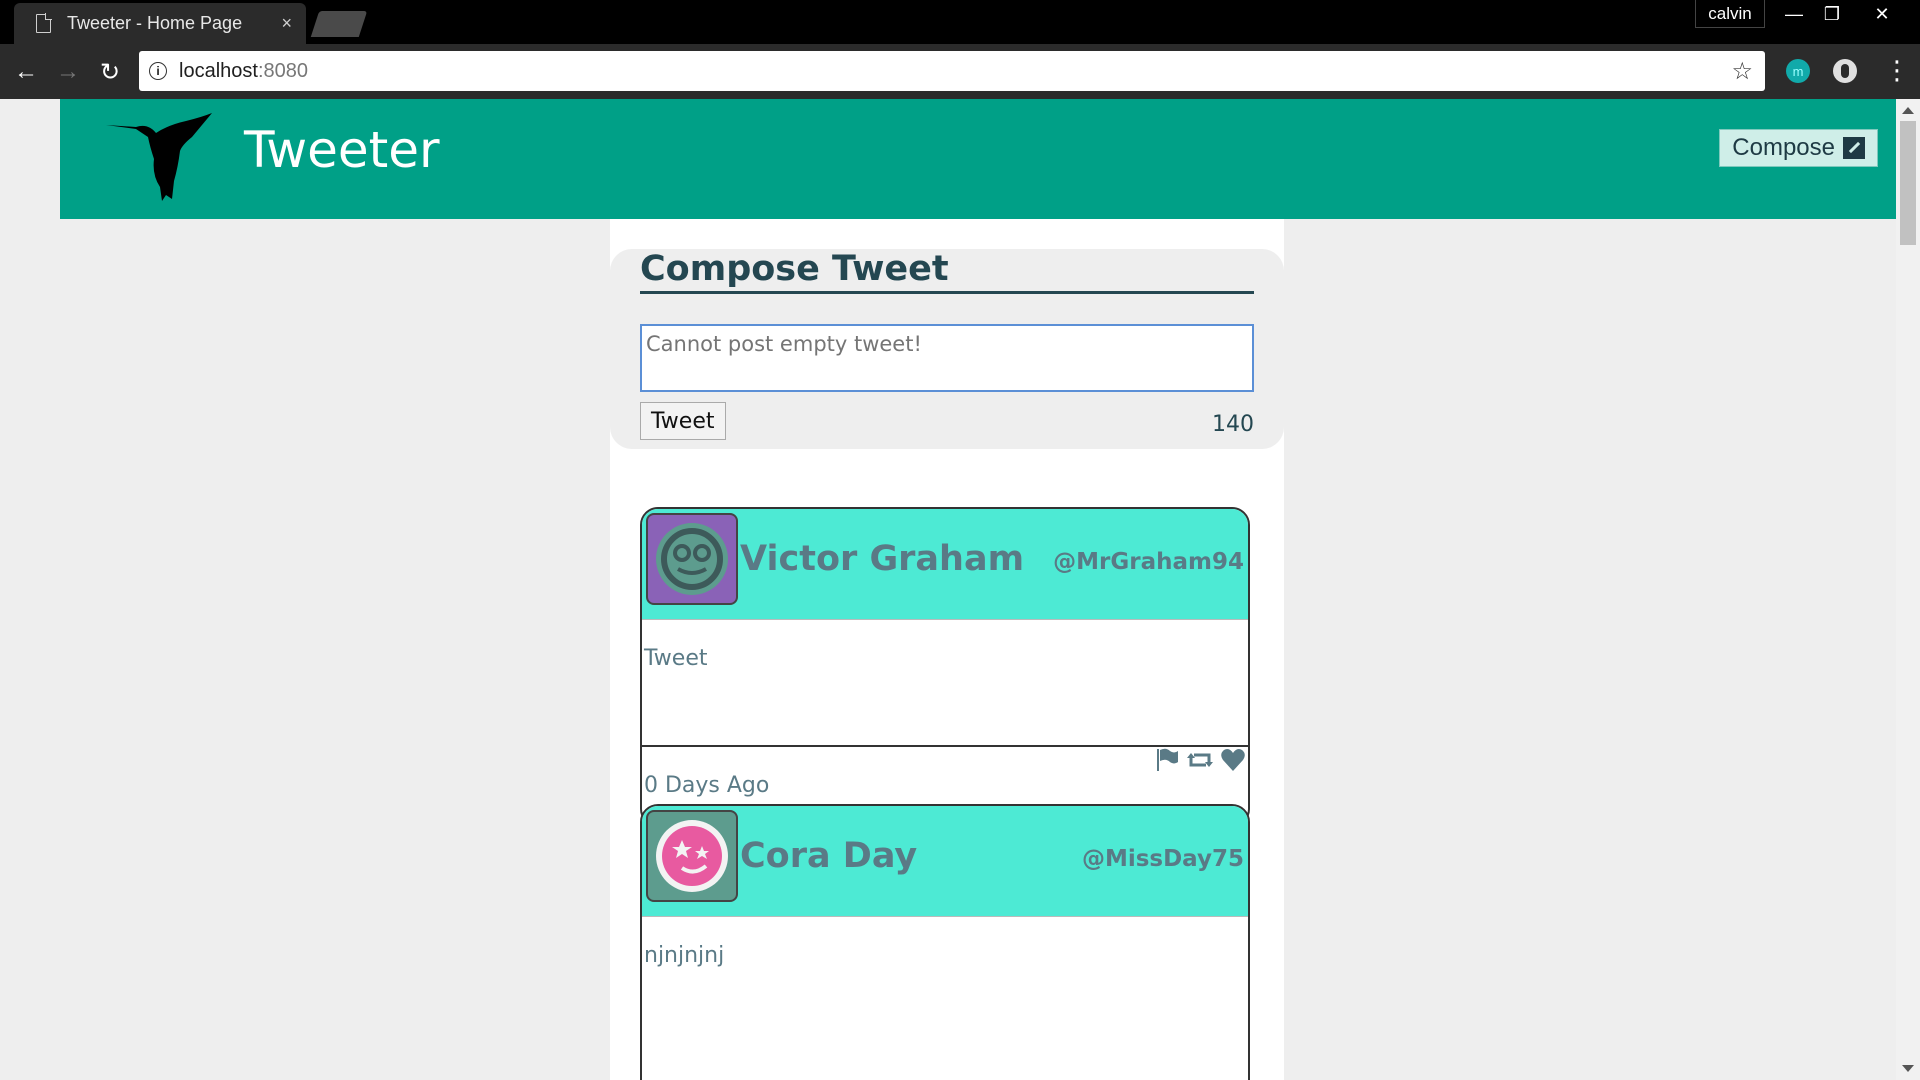 The height and width of the screenshot is (1080, 1920). I want to click on tweet-card: Cora Day @MissDay75 njnjnjnj, so click(945, 942).